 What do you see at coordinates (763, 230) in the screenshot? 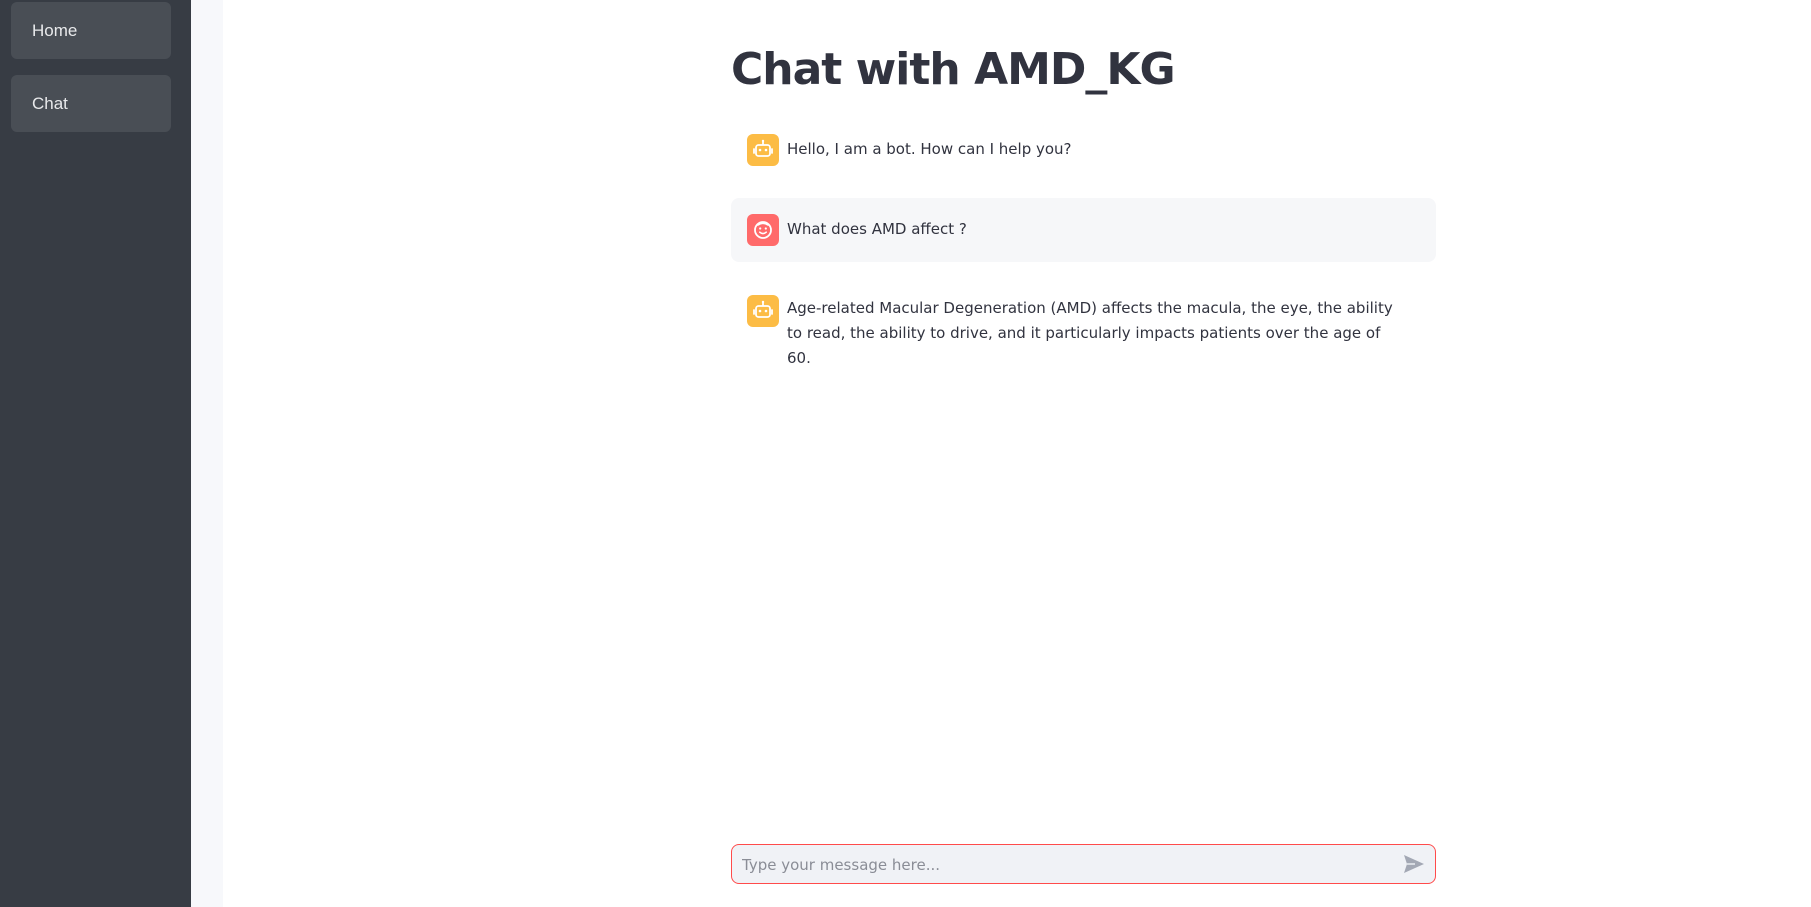
I see `smiley-face-icon` at bounding box center [763, 230].